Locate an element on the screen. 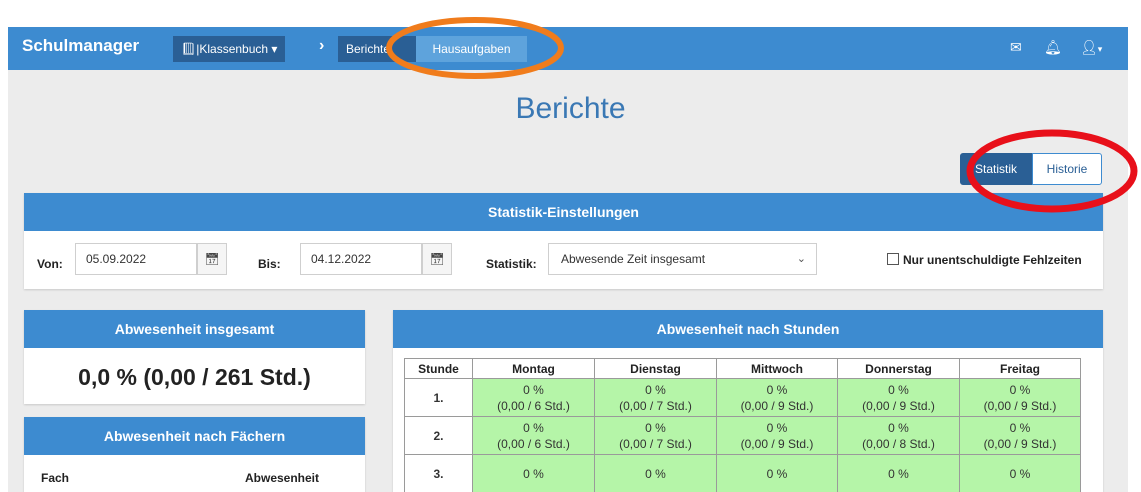 Image resolution: width=1141 pixels, height=492 pixels. classbook-menu-button: 📕︎|Klassenbuch ▾ is located at coordinates (229, 49).